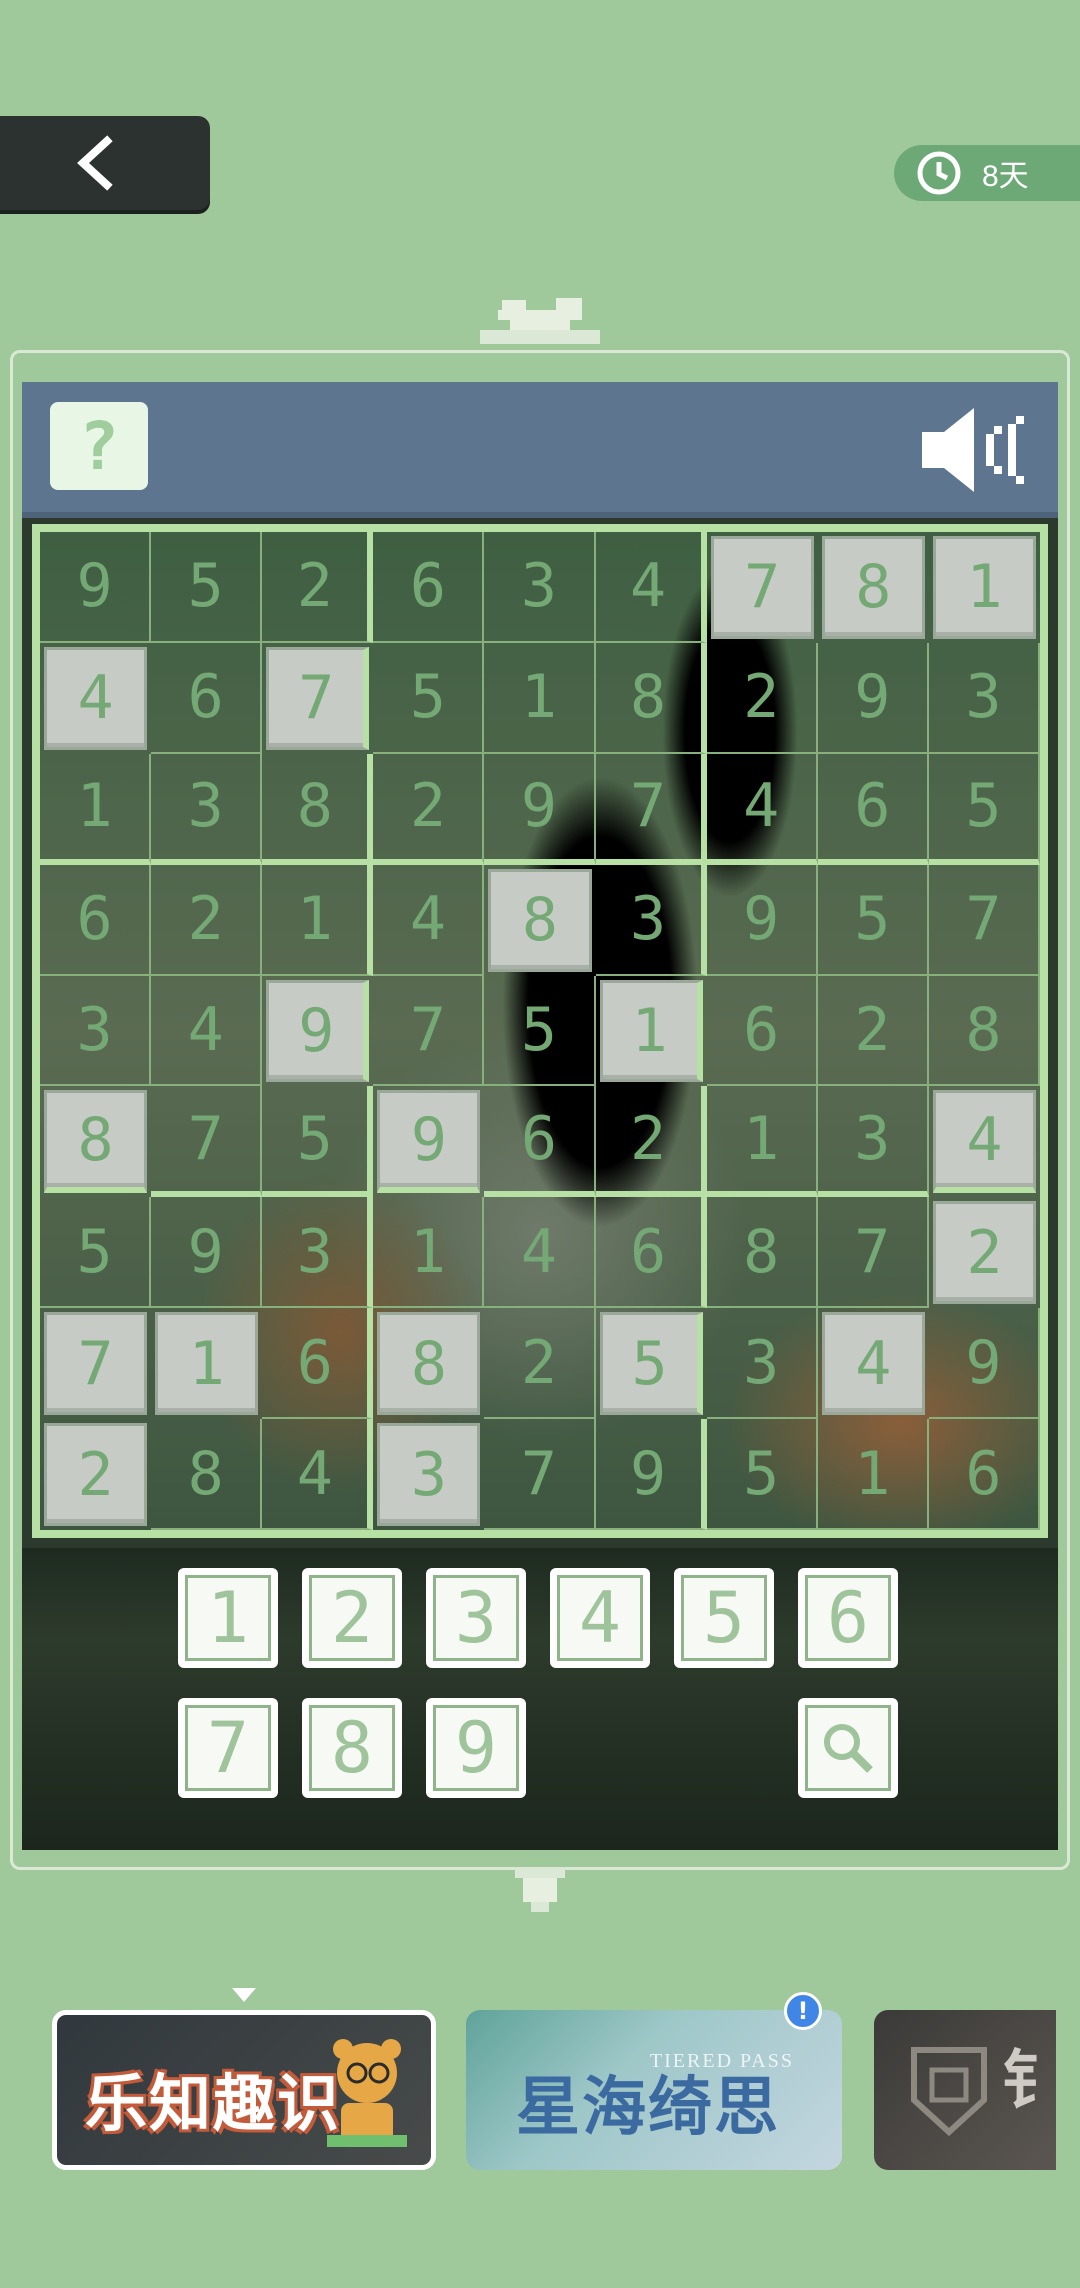 The image size is (1080, 2288). Describe the element at coordinates (540, 1890) in the screenshot. I see `frame-ornament-bottom` at that location.